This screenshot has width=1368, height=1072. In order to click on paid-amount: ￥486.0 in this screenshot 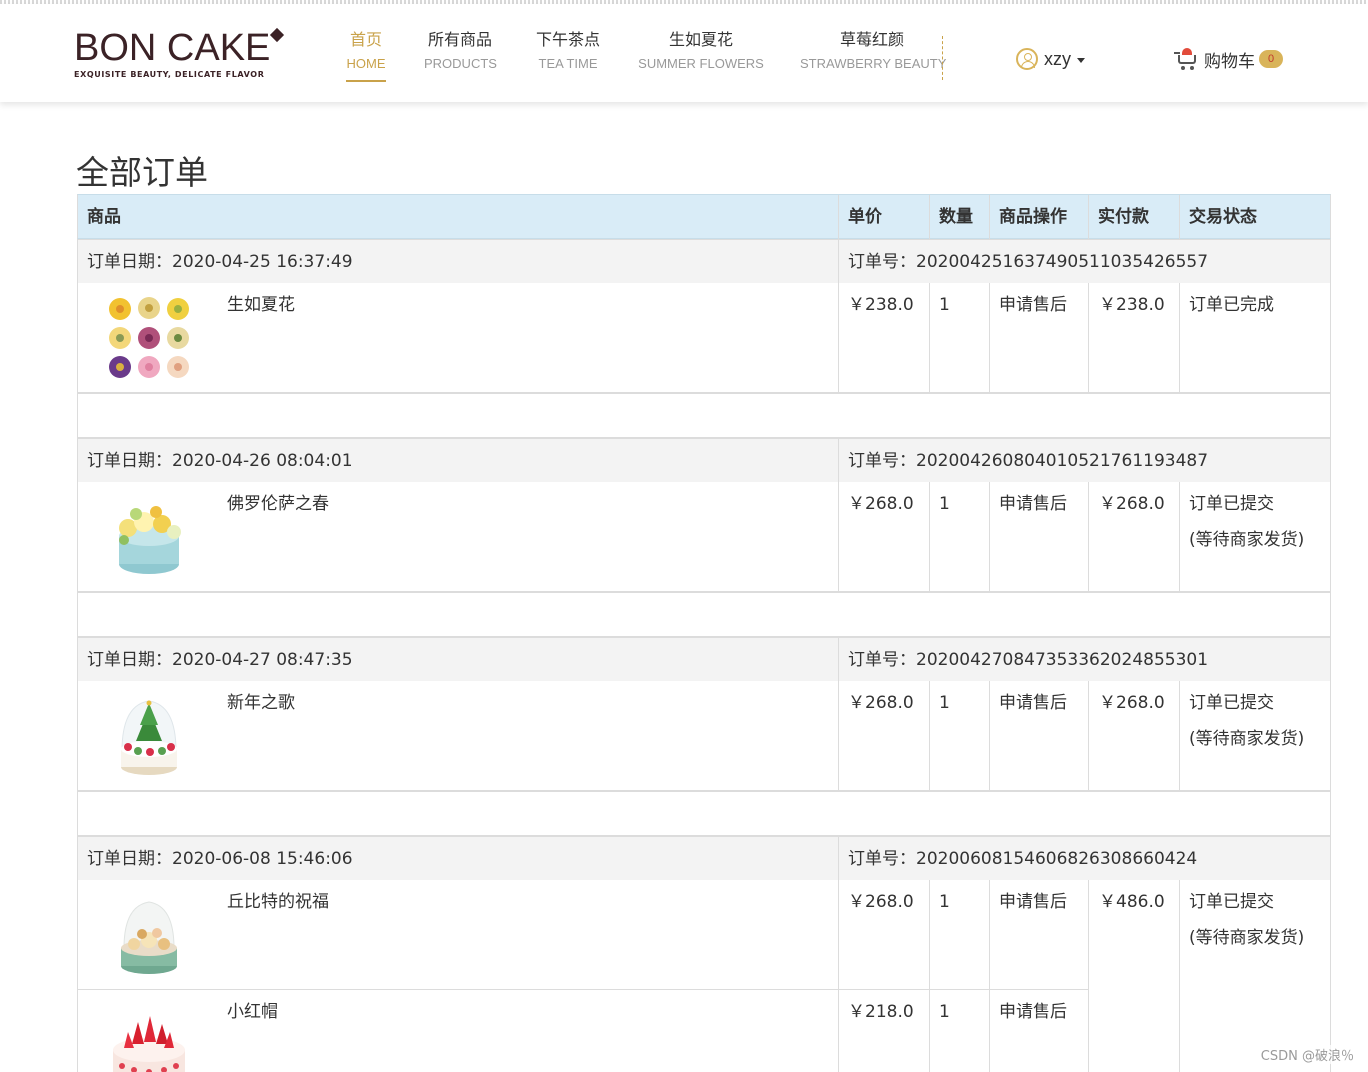, I will do `click(1132, 902)`.